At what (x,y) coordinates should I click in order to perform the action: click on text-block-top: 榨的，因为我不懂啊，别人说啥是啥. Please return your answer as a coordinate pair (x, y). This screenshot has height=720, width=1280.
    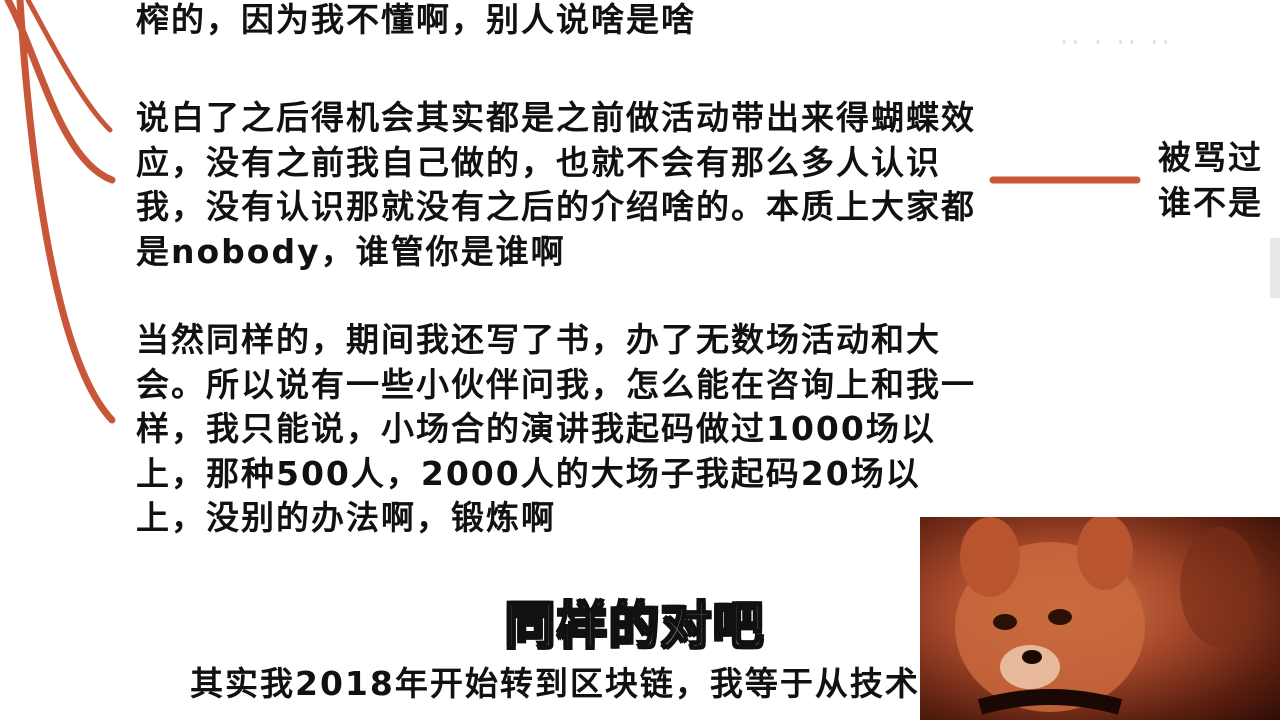
    Looking at the image, I should click on (416, 19).